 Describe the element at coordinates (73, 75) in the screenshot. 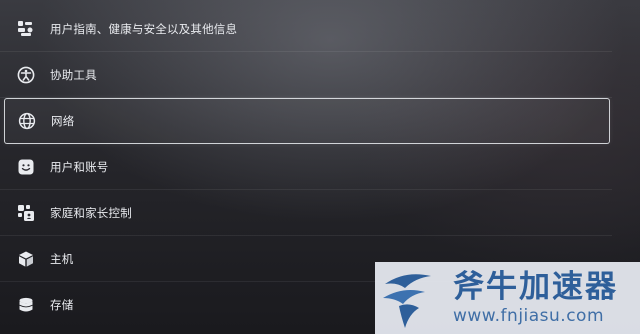

I see `menu-item-label: 协助工具` at that location.